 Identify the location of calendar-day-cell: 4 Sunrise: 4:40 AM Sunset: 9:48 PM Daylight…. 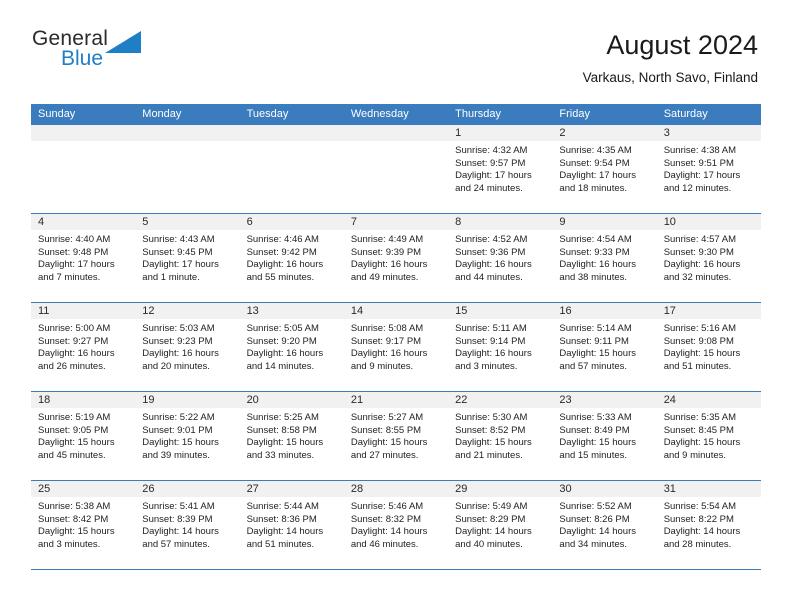
(83, 258).